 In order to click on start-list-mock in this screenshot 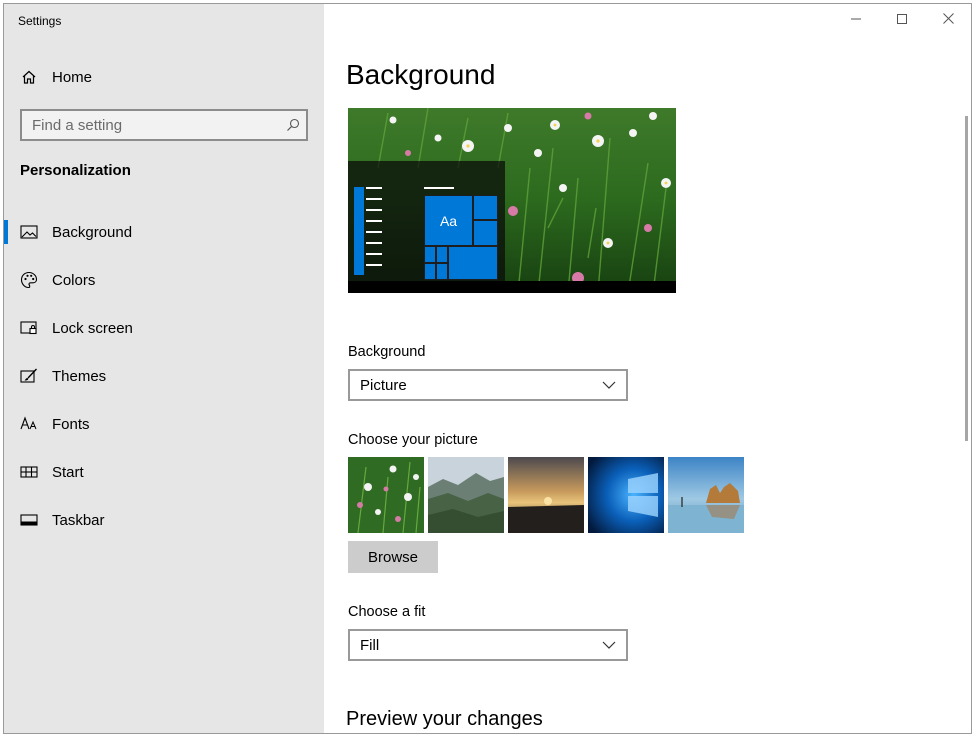, I will do `click(359, 231)`.